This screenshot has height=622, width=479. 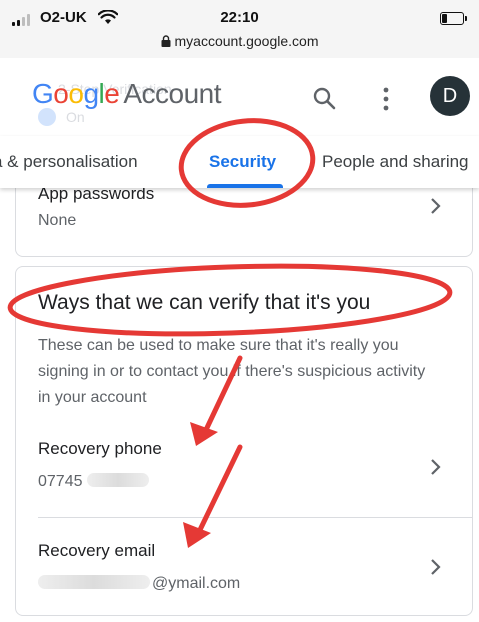 What do you see at coordinates (450, 96) in the screenshot?
I see `avatar: D` at bounding box center [450, 96].